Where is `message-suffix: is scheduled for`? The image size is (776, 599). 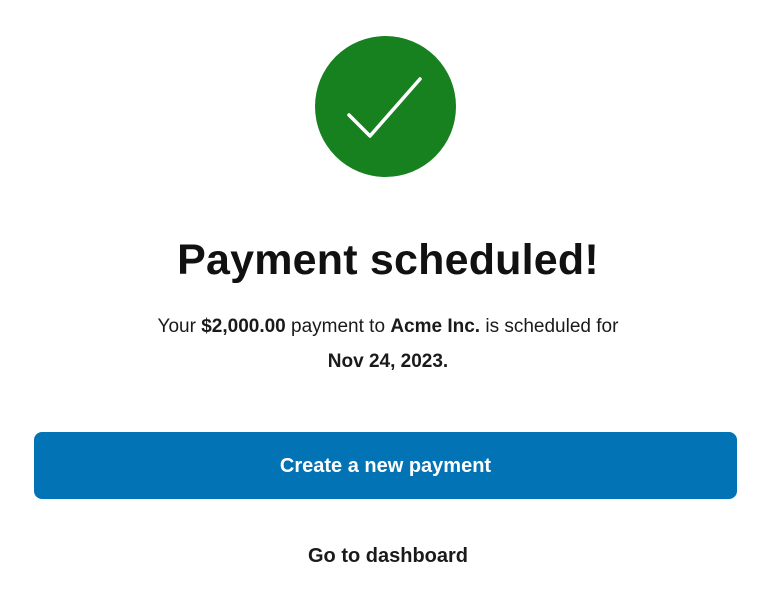 message-suffix: is scheduled for is located at coordinates (549, 326).